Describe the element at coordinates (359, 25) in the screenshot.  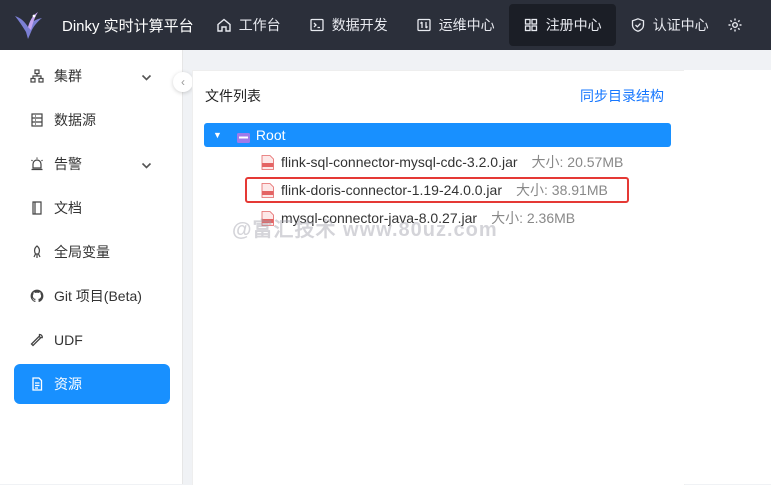
I see `nav-label: 数据开发` at that location.